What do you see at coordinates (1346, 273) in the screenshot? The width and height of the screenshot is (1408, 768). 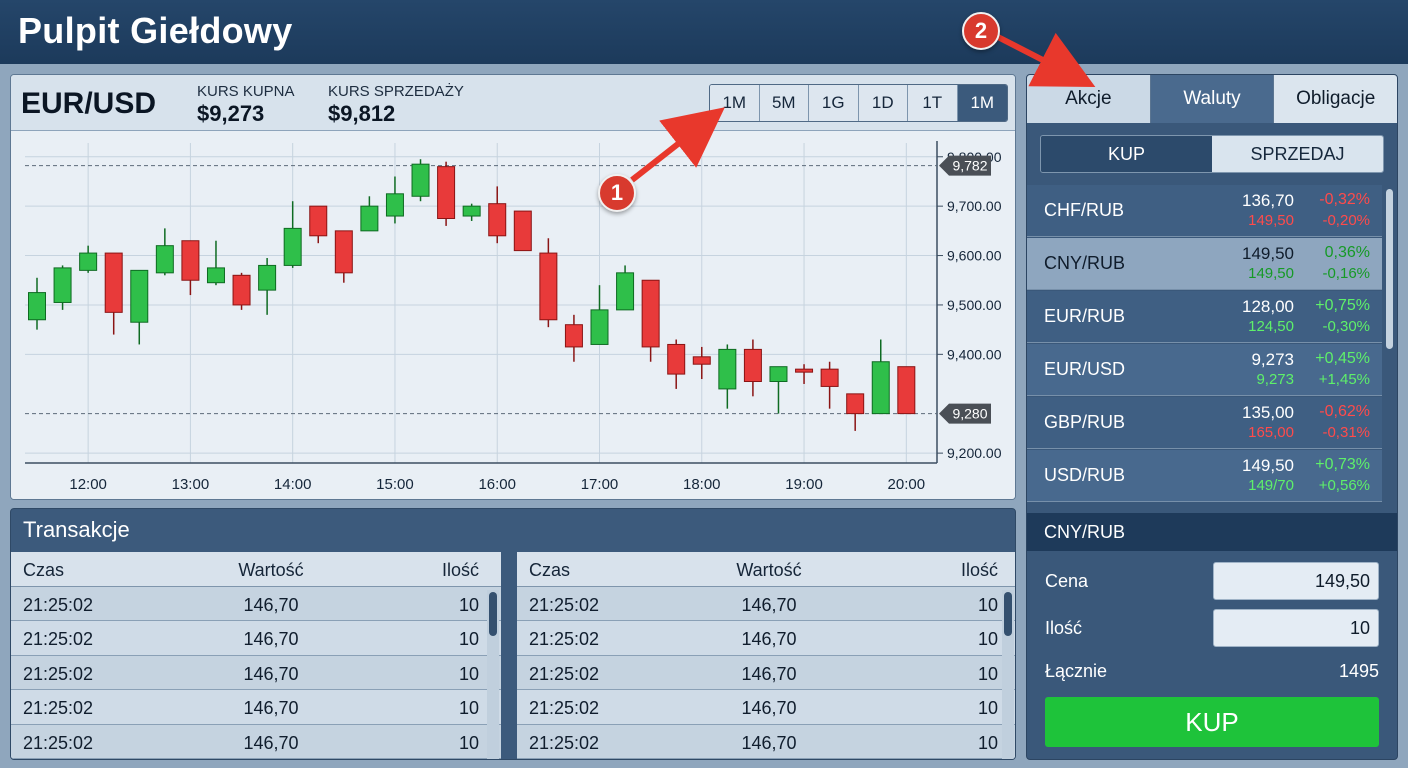 I see `pair-change-secondary: -0,16%` at bounding box center [1346, 273].